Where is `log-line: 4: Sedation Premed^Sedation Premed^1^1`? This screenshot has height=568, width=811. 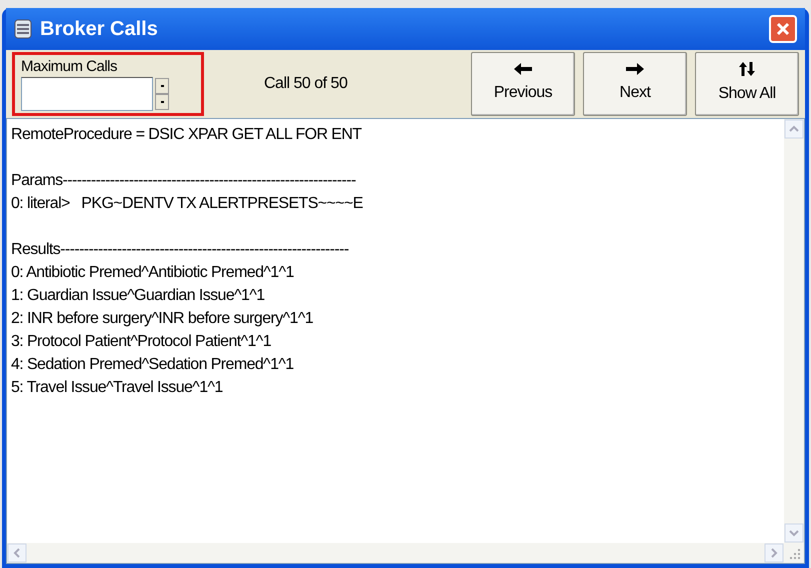
log-line: 4: Sedation Premed^Sedation Premed^1^1 is located at coordinates (153, 365).